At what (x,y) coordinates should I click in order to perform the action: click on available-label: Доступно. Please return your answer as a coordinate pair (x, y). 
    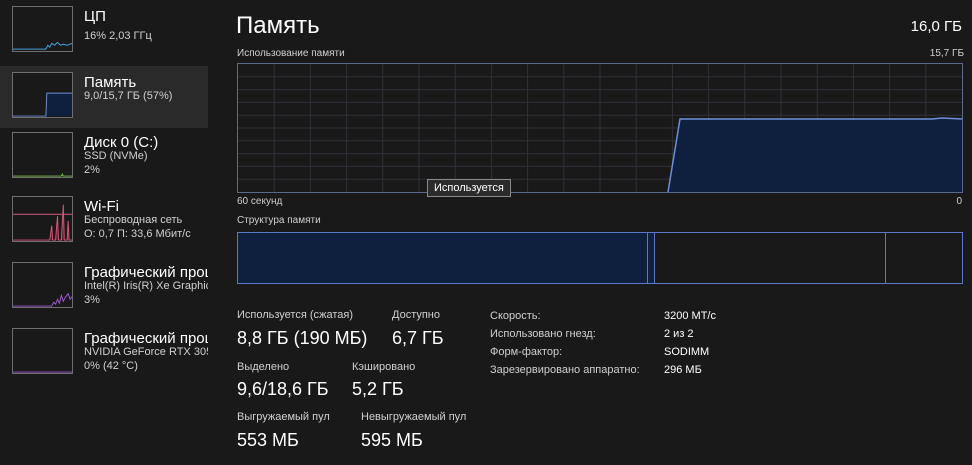
    Looking at the image, I should click on (416, 315).